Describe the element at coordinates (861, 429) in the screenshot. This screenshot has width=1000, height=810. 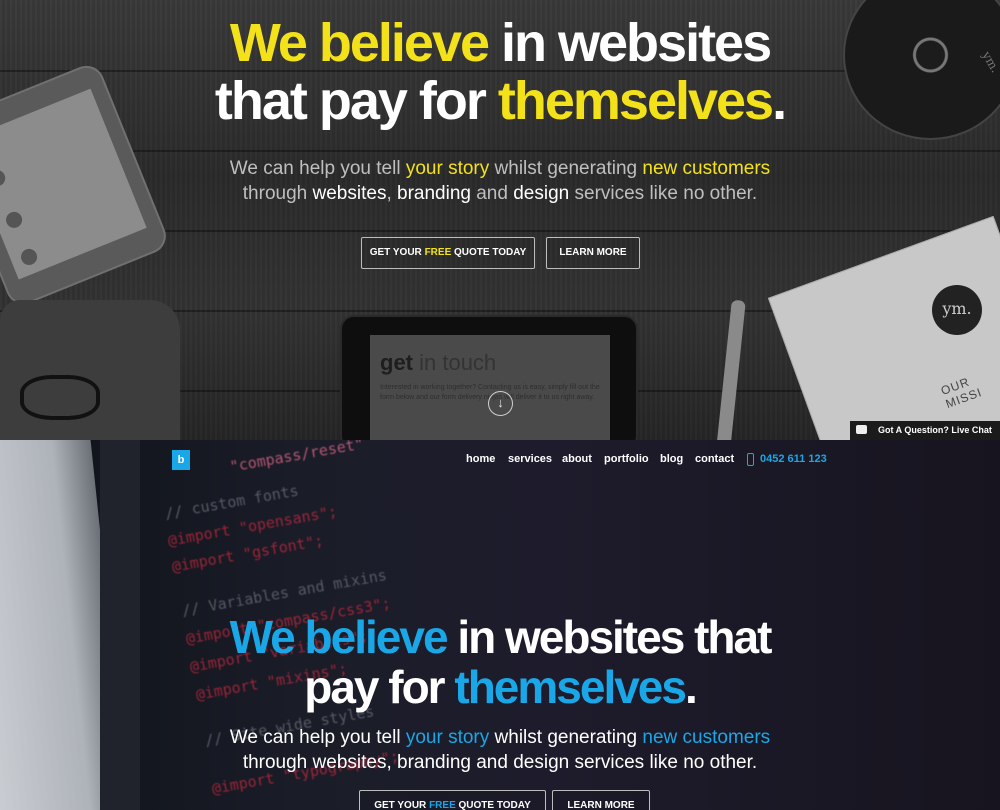
I see `chat-bubble-icon` at that location.